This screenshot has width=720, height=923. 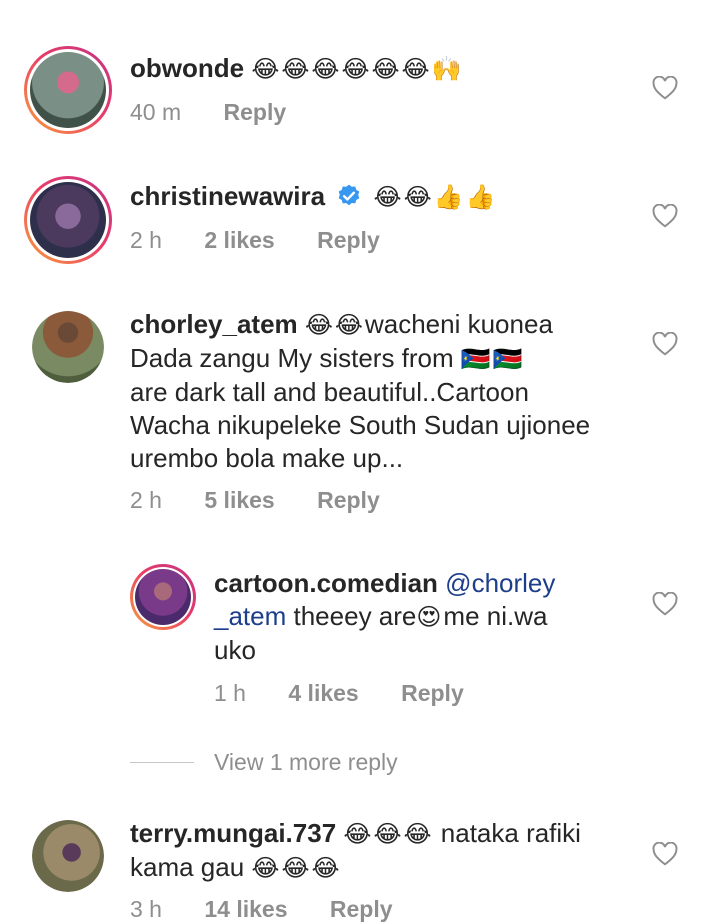 I want to click on emoji-text: 😂😂😂😂😂😂🙌, so click(x=357, y=69).